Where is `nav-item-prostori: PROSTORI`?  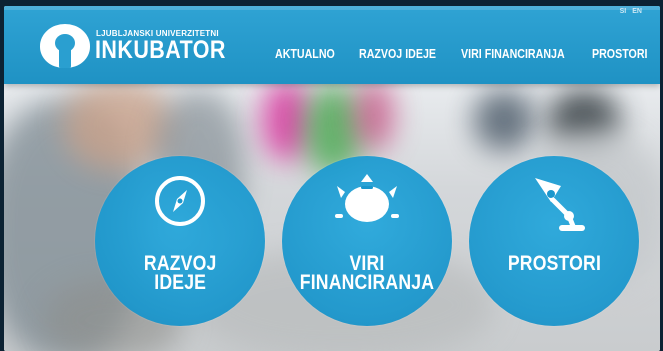
nav-item-prostori: PROSTORI is located at coordinates (619, 53).